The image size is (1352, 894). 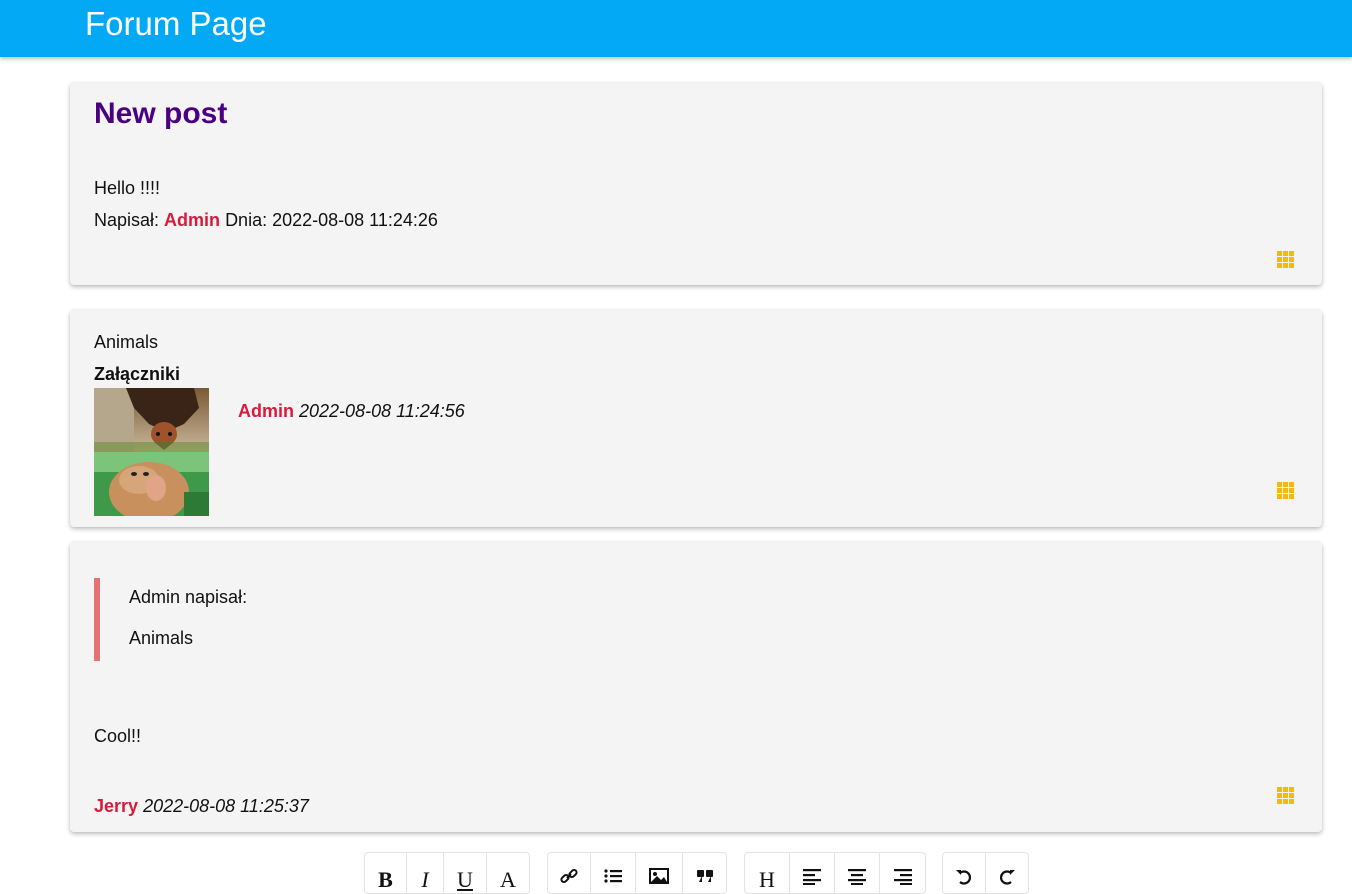 What do you see at coordinates (176, 23) in the screenshot?
I see `page-title: Forum Page` at bounding box center [176, 23].